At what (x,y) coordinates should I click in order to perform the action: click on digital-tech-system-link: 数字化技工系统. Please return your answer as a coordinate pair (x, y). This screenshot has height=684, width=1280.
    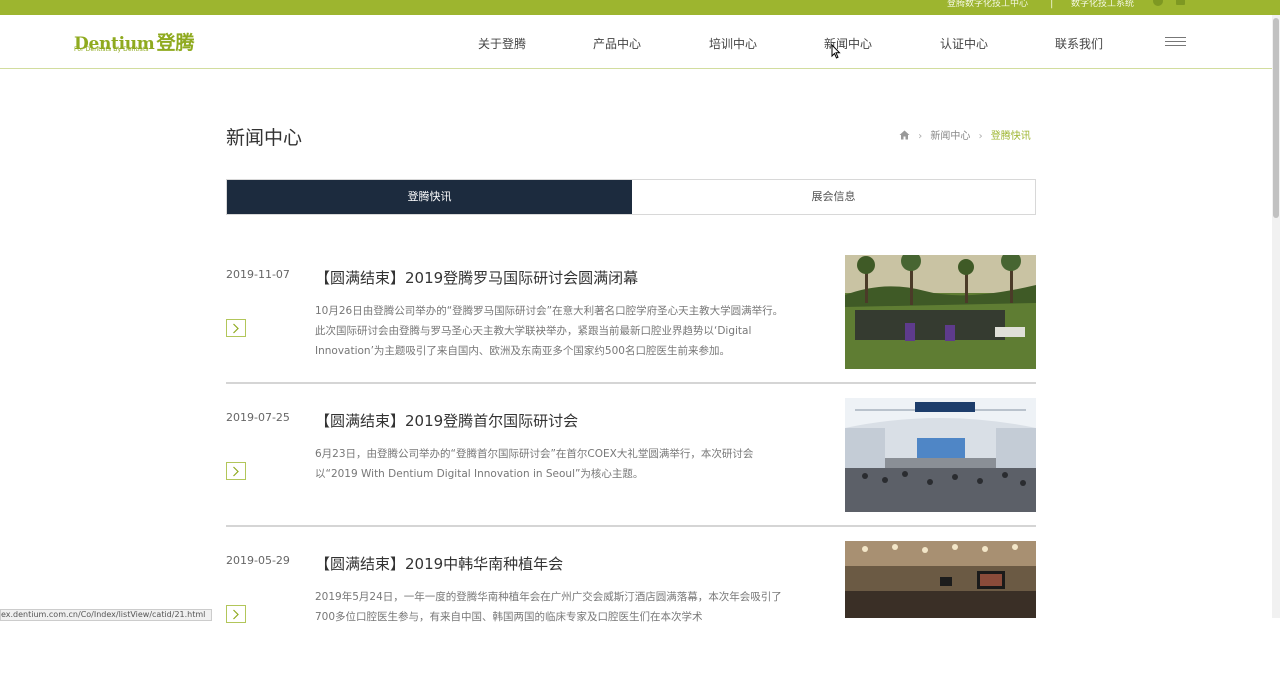
    Looking at the image, I should click on (1102, 7).